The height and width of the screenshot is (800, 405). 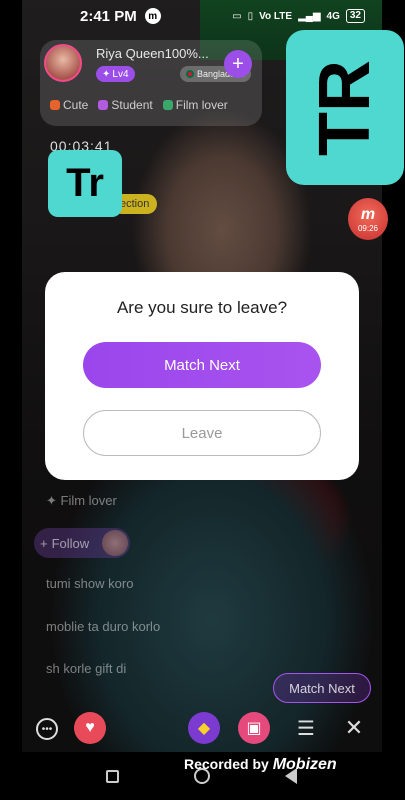 I want to click on plus-icon: +, so click(x=44, y=543).